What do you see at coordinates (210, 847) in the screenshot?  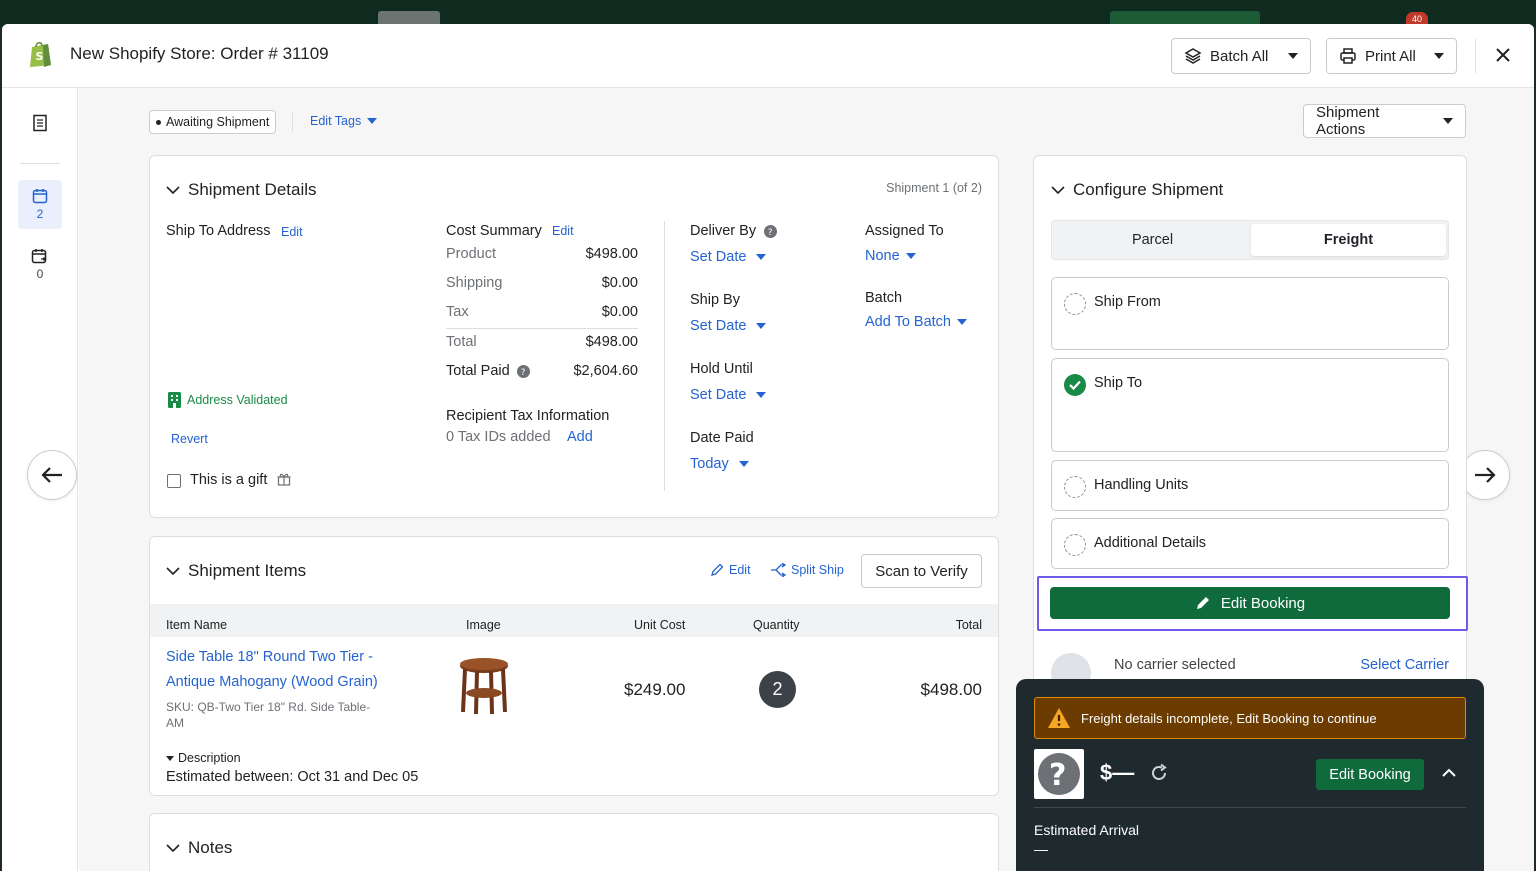 I see `card-title: Notes` at bounding box center [210, 847].